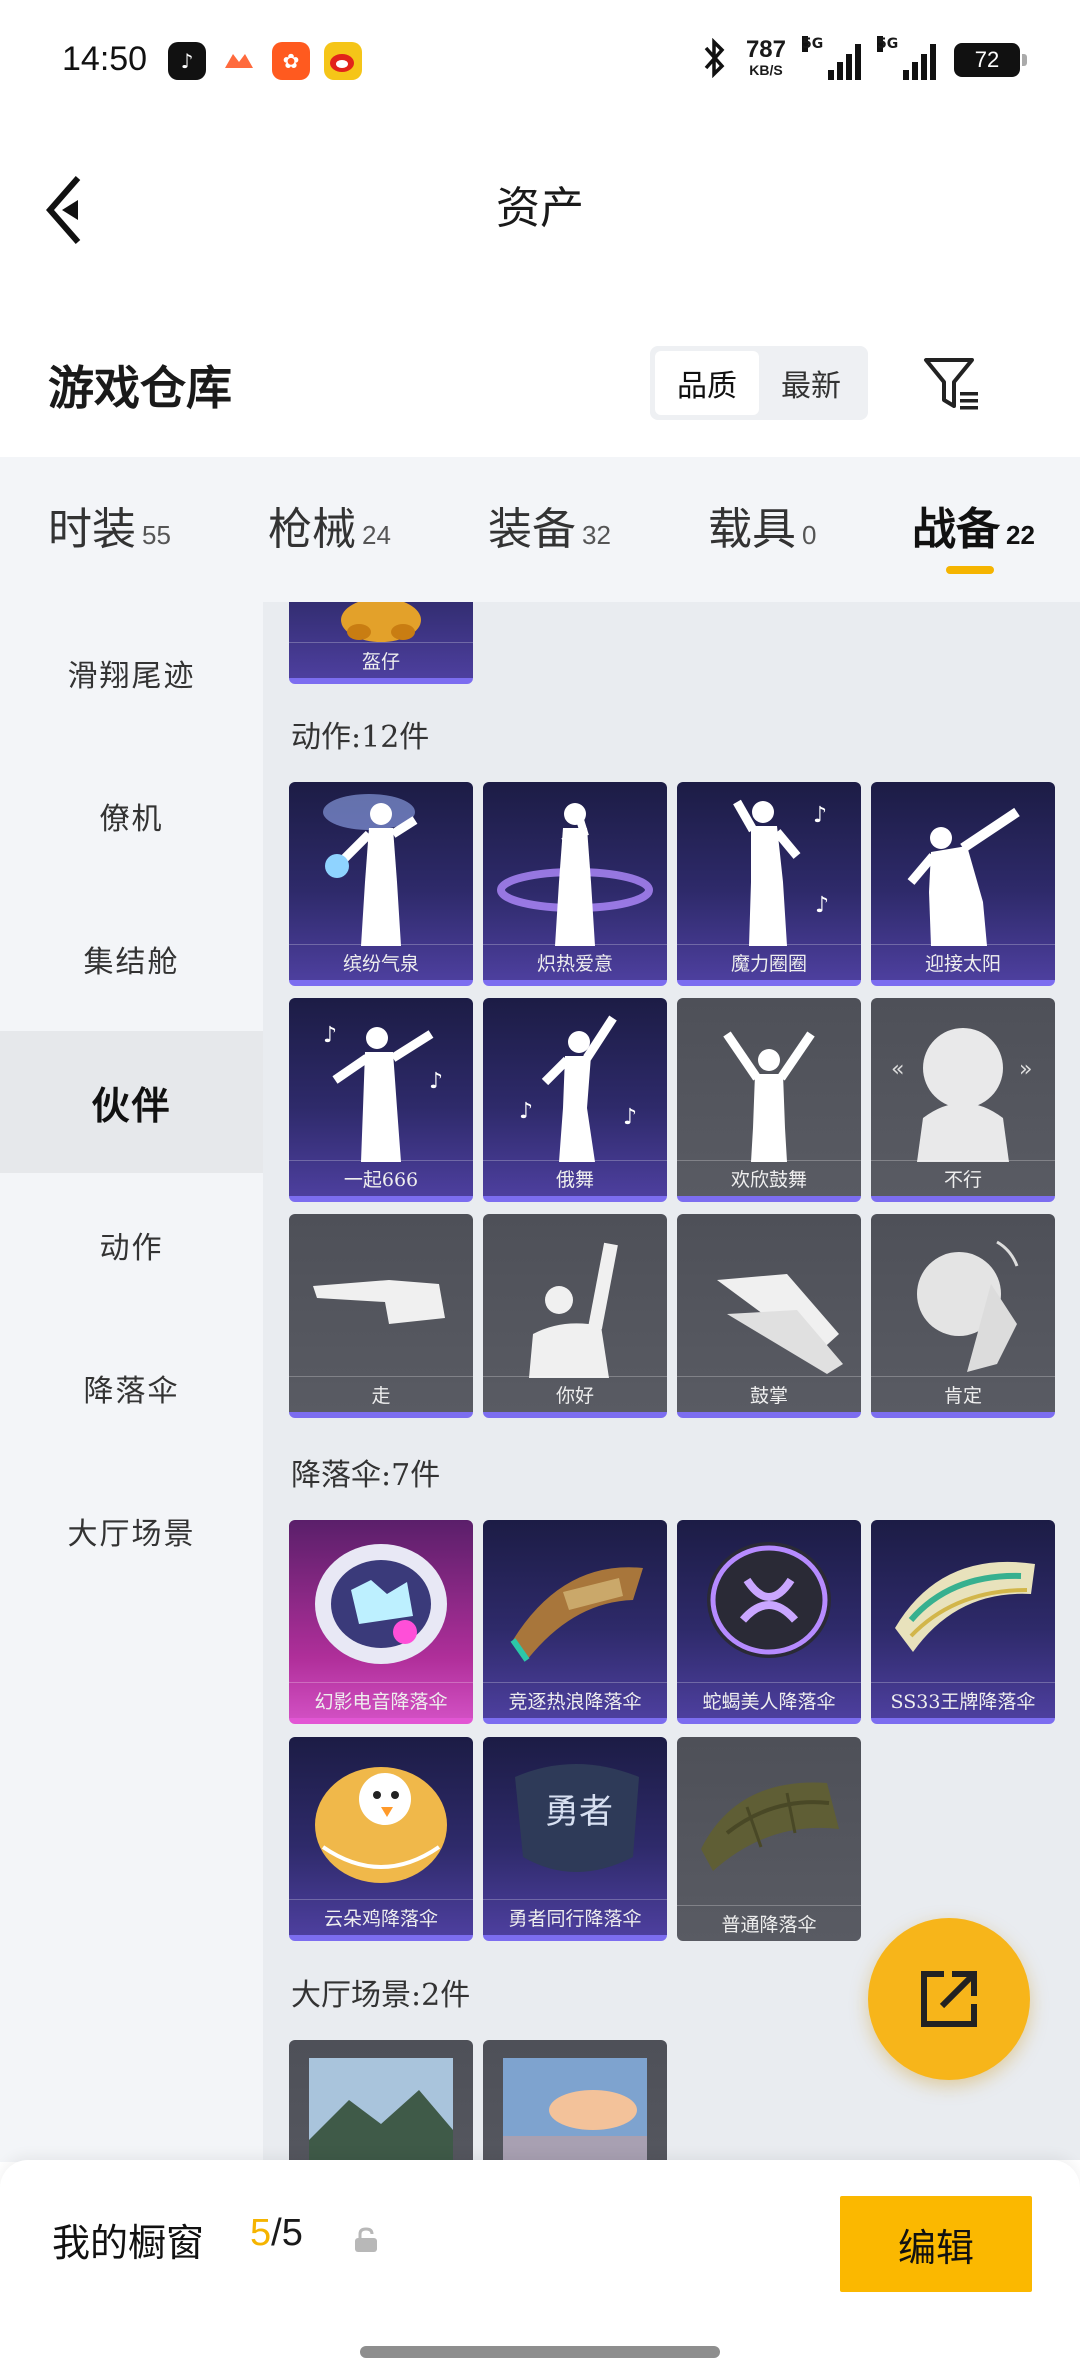 This screenshot has height=2375, width=1080. What do you see at coordinates (596, 535) in the screenshot?
I see `tab-count: 32` at bounding box center [596, 535].